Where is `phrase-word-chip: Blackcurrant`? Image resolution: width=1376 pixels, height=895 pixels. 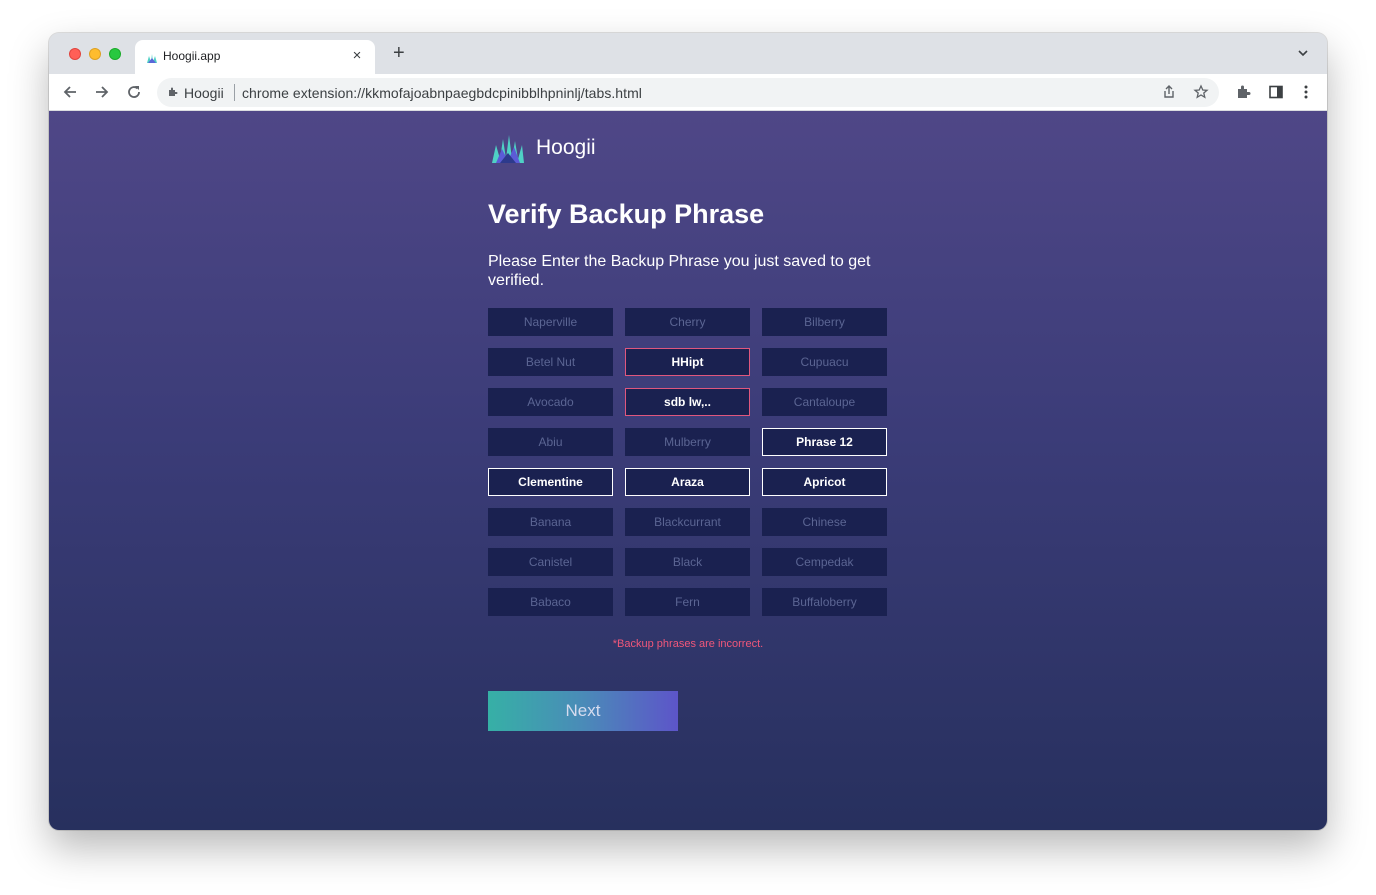
phrase-word-chip: Blackcurrant is located at coordinates (687, 522).